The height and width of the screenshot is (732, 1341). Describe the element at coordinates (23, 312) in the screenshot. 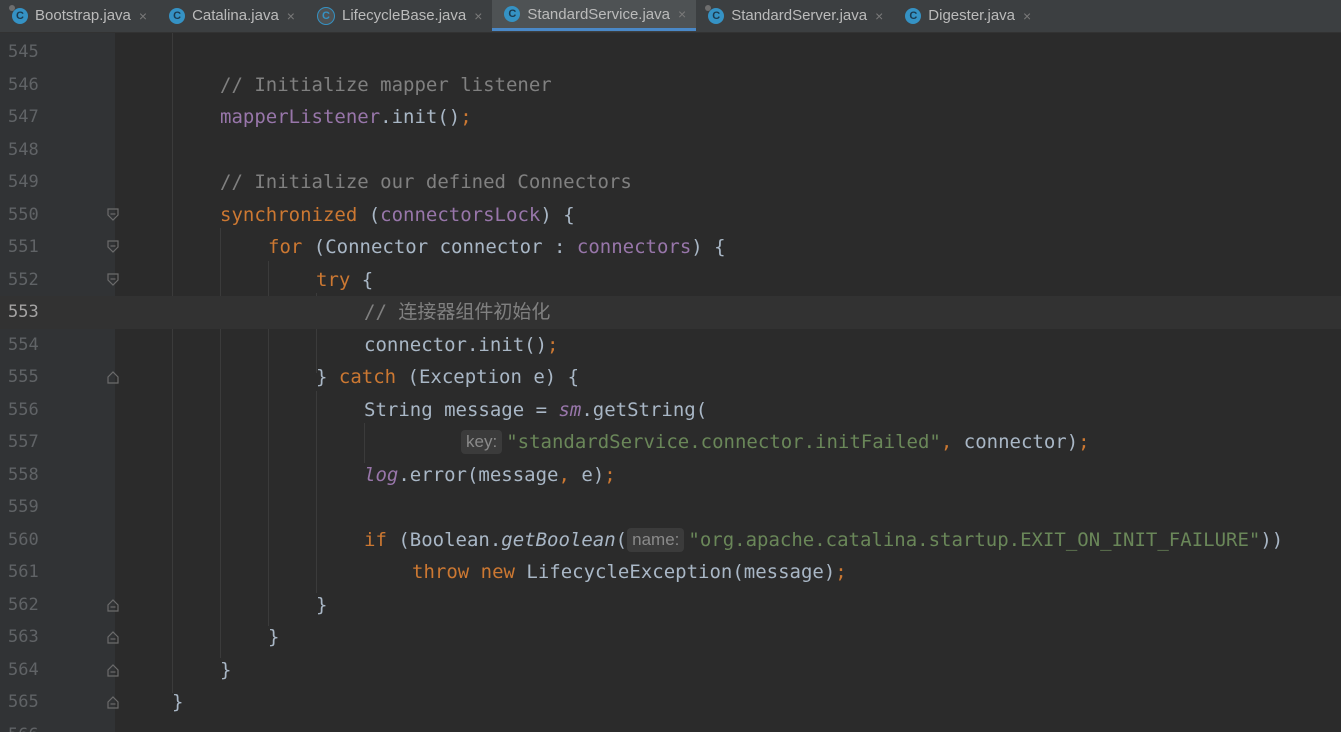

I see `line-number: 553` at that location.